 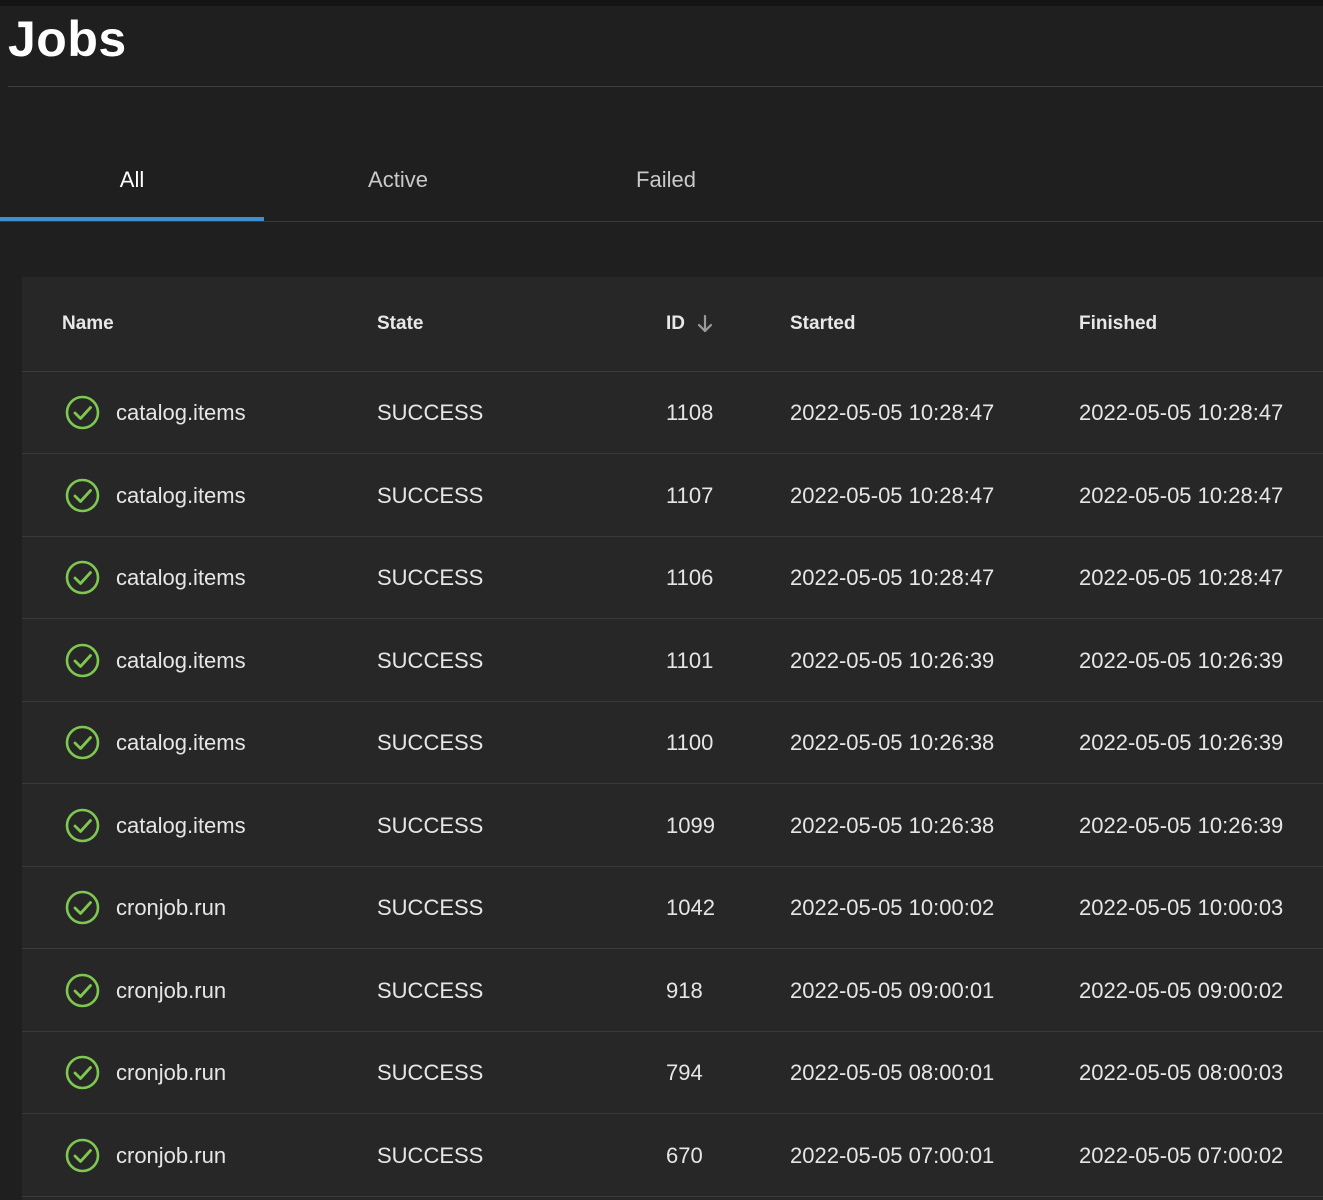 I want to click on job-id: 1106, so click(x=690, y=577).